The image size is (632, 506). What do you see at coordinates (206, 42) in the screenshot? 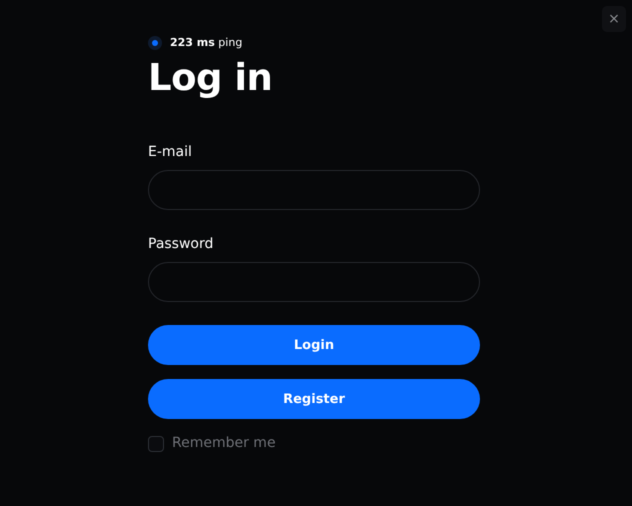
I see `ping-text: 223 ms ping` at bounding box center [206, 42].